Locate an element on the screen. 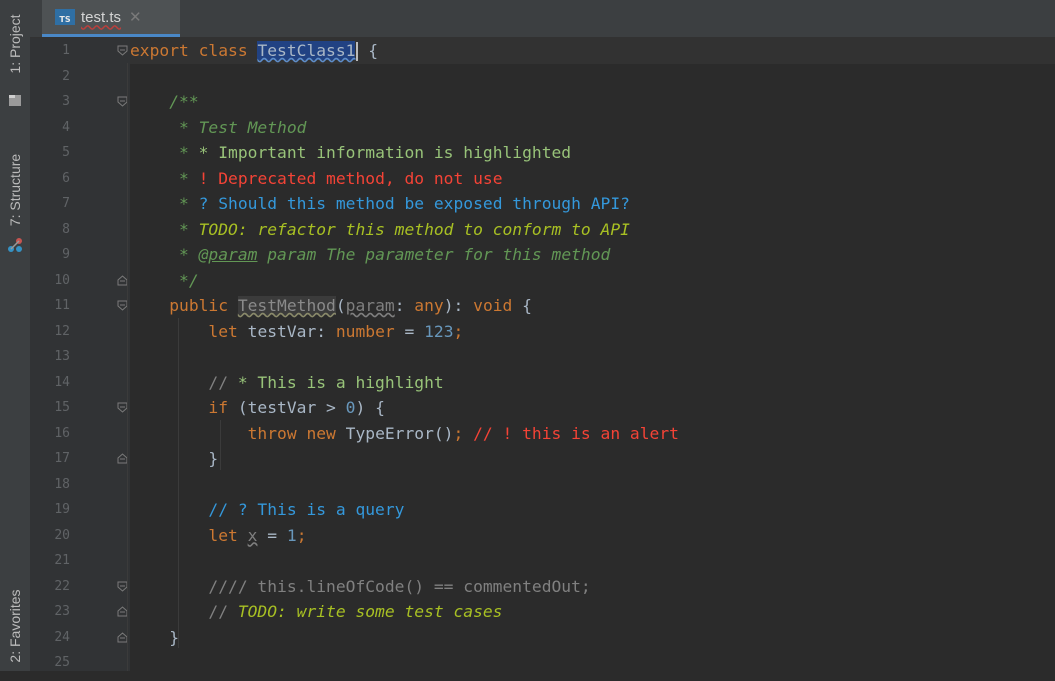 The image size is (1055, 681). code-token: x is located at coordinates (252, 535).